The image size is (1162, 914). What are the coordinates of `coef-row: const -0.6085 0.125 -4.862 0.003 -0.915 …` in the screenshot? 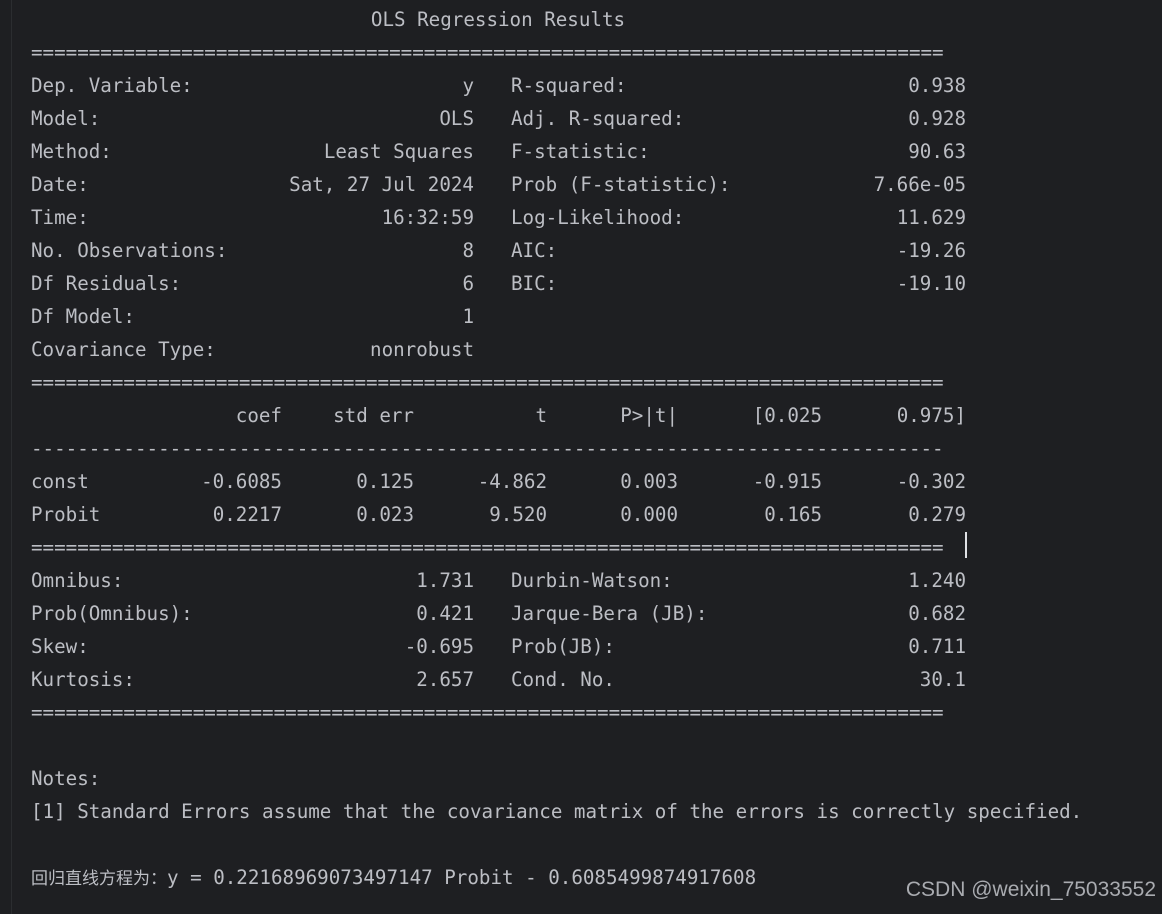 It's located at (498, 481).